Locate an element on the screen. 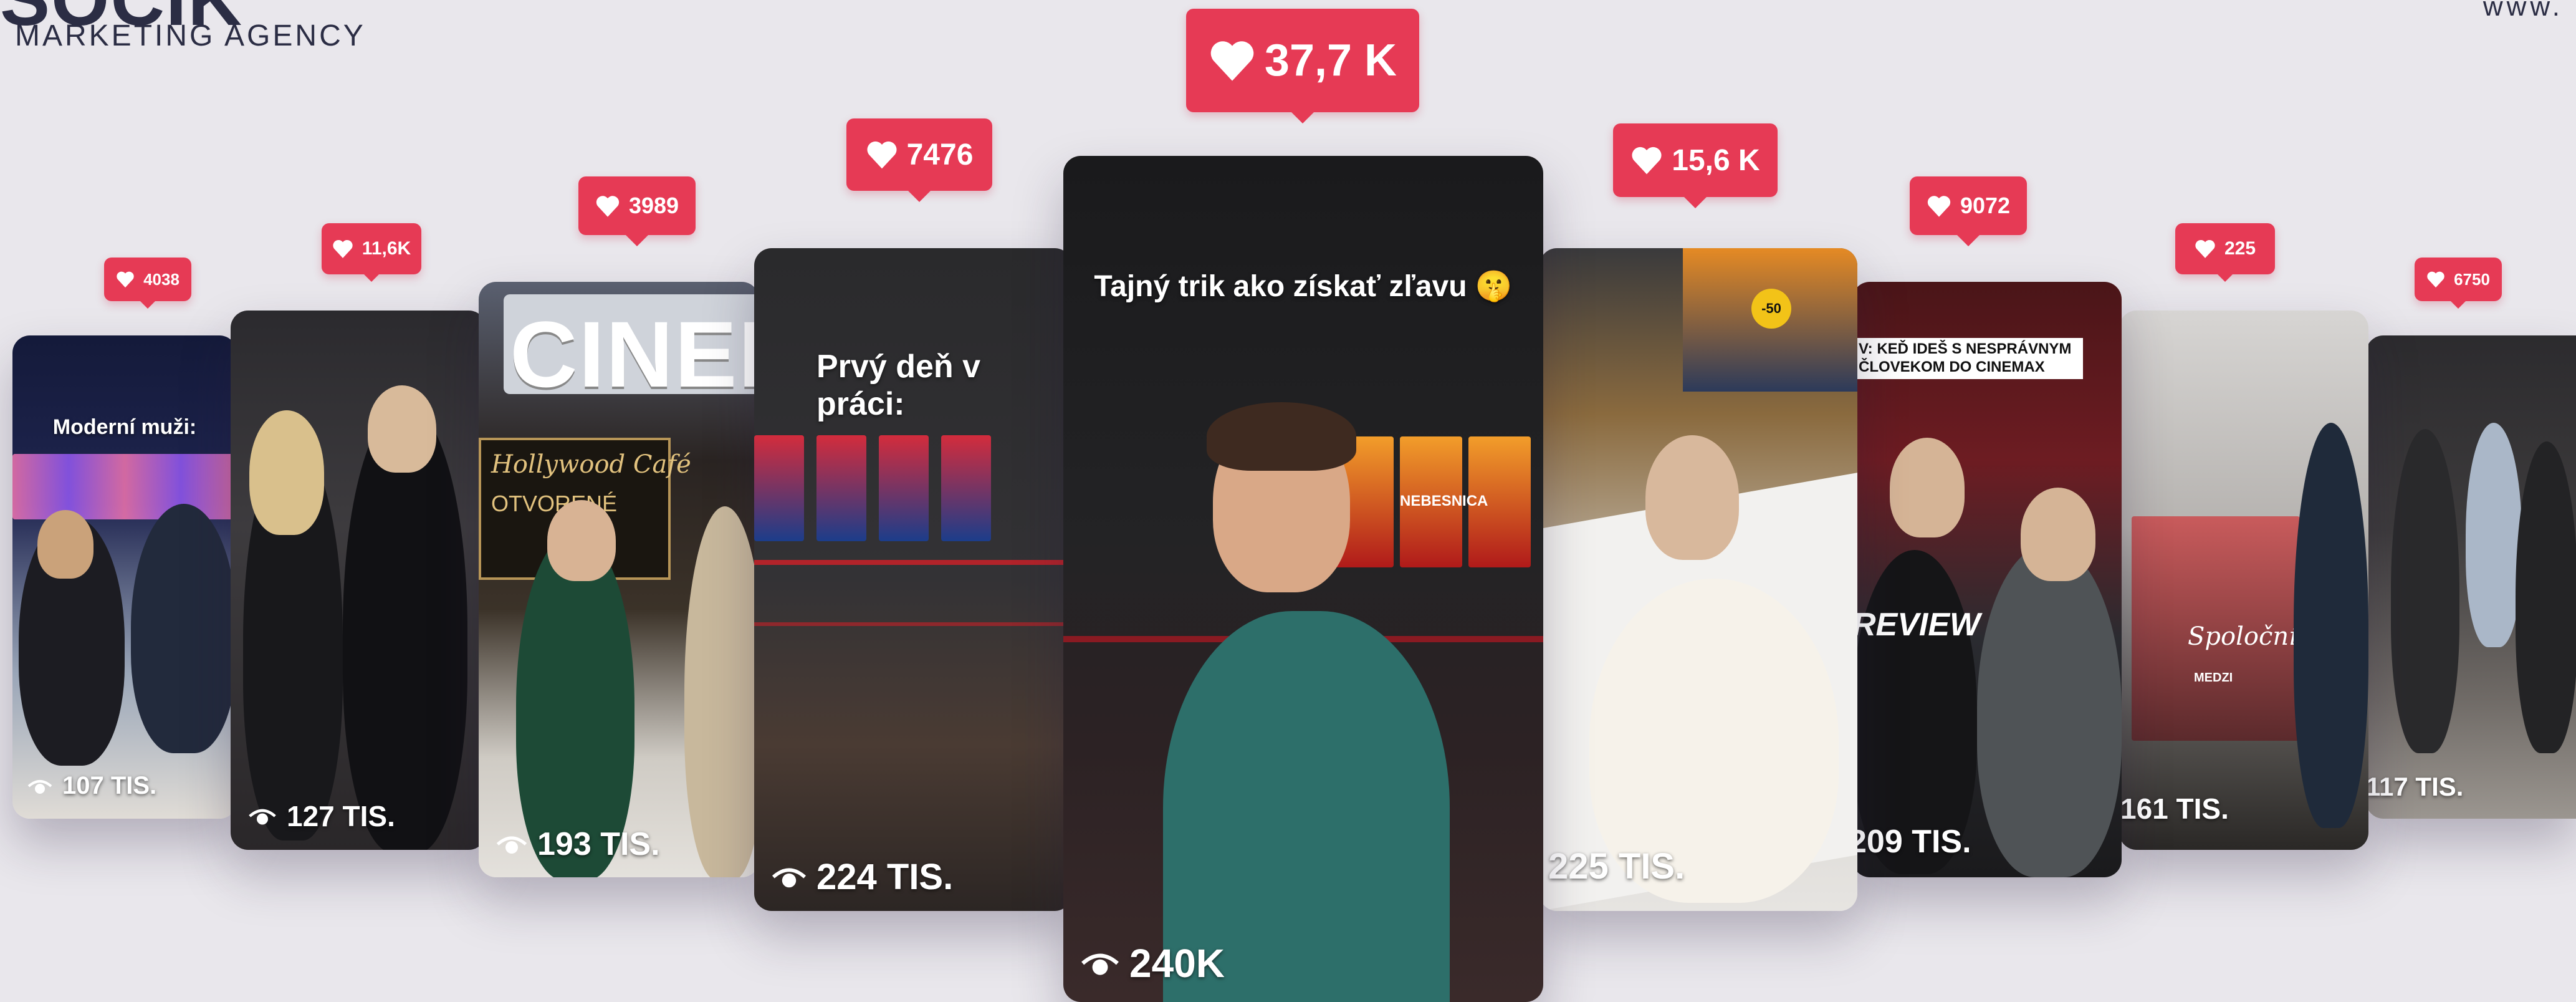 This screenshot has height=1002, width=2576. view-count: 225 TIS. is located at coordinates (1617, 866).